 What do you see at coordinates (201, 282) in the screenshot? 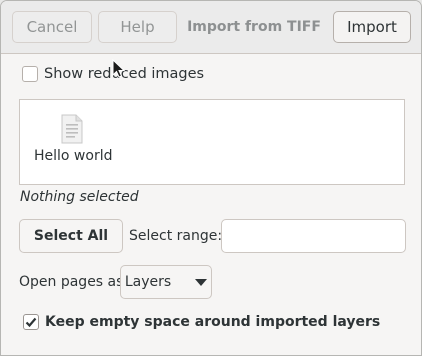
I see `chevron-down-icon` at bounding box center [201, 282].